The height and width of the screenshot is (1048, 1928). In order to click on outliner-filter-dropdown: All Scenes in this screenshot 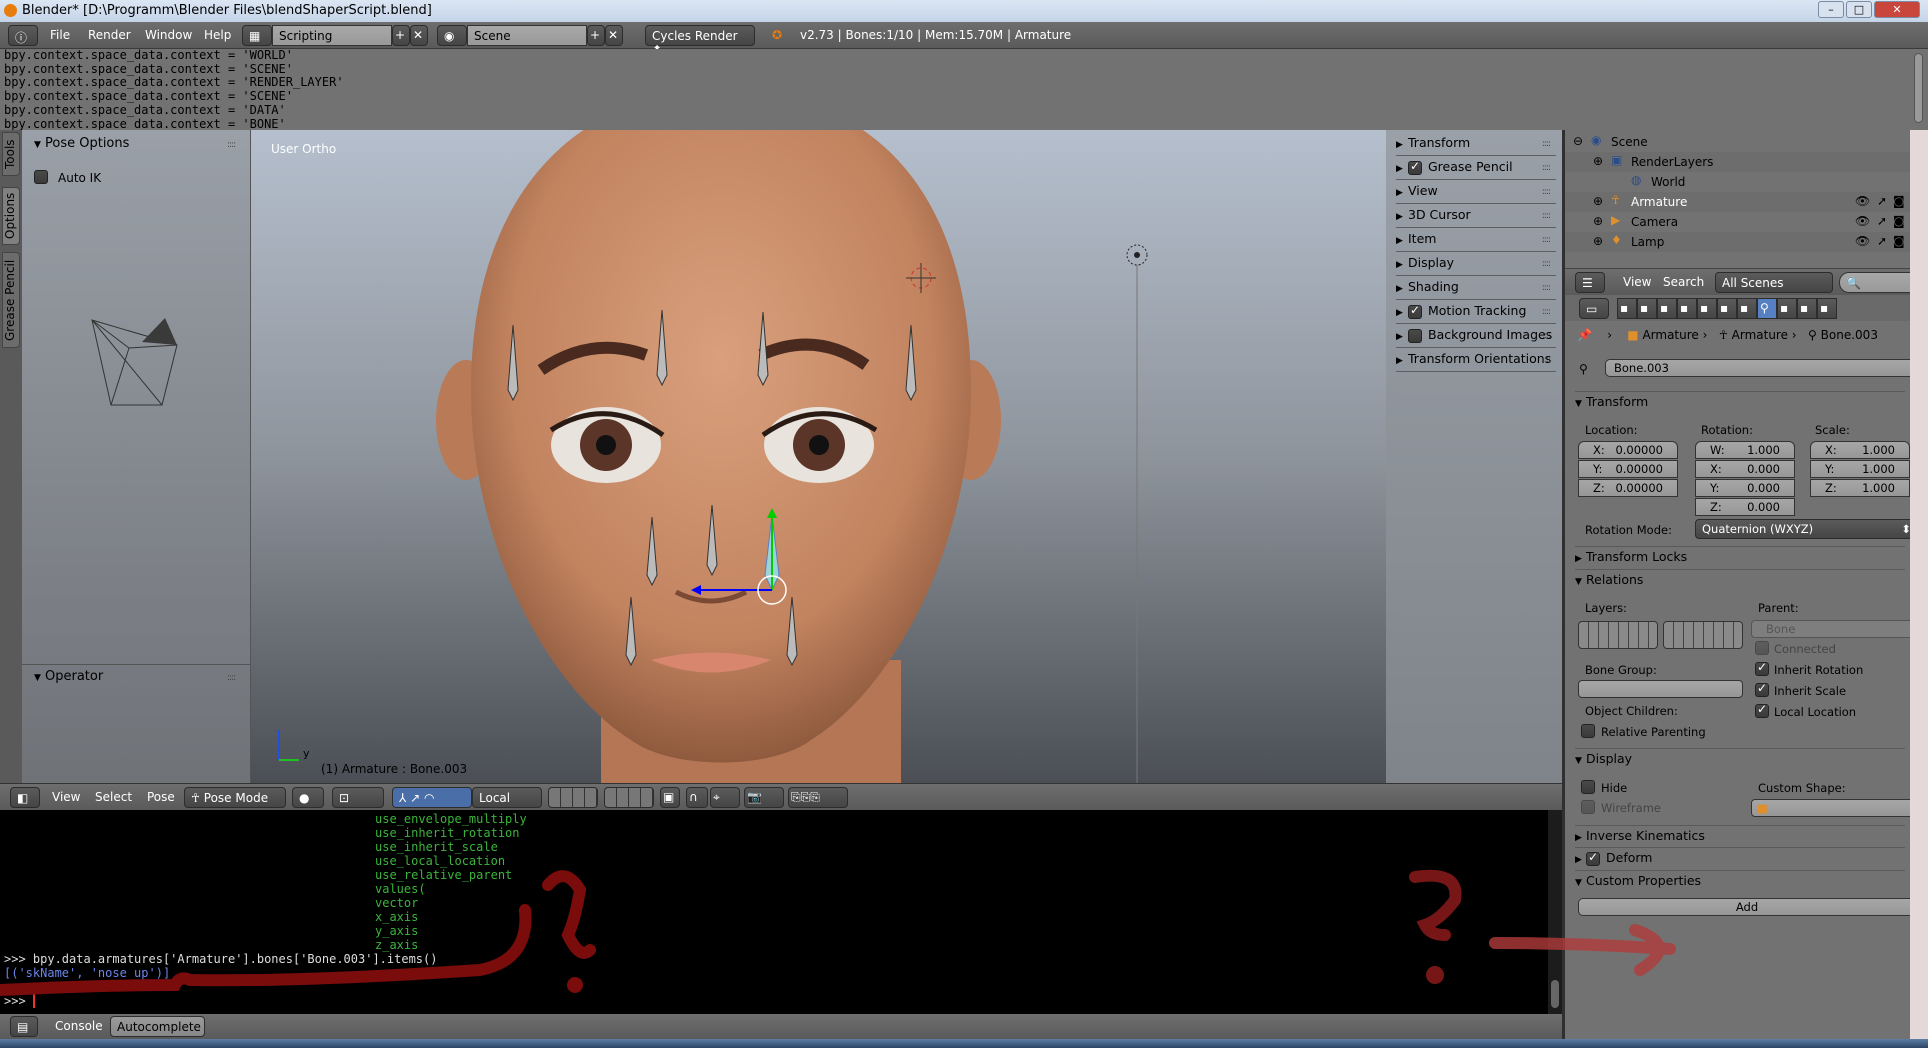, I will do `click(1774, 282)`.